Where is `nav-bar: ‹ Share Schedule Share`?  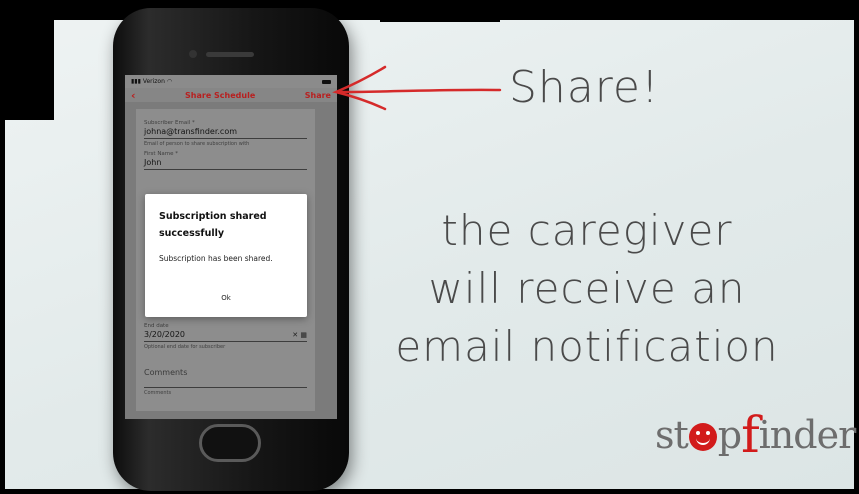
nav-bar: ‹ Share Schedule Share is located at coordinates (231, 95).